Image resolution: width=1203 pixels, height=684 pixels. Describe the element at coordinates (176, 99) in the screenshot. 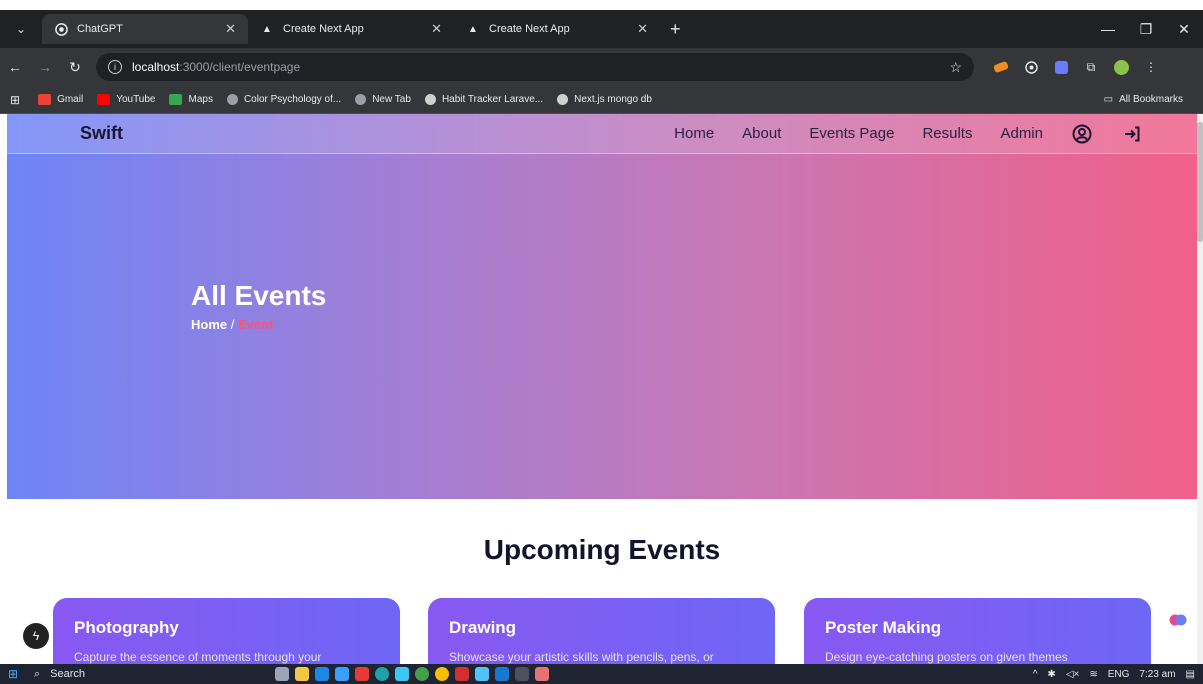

I see `maps-icon` at that location.